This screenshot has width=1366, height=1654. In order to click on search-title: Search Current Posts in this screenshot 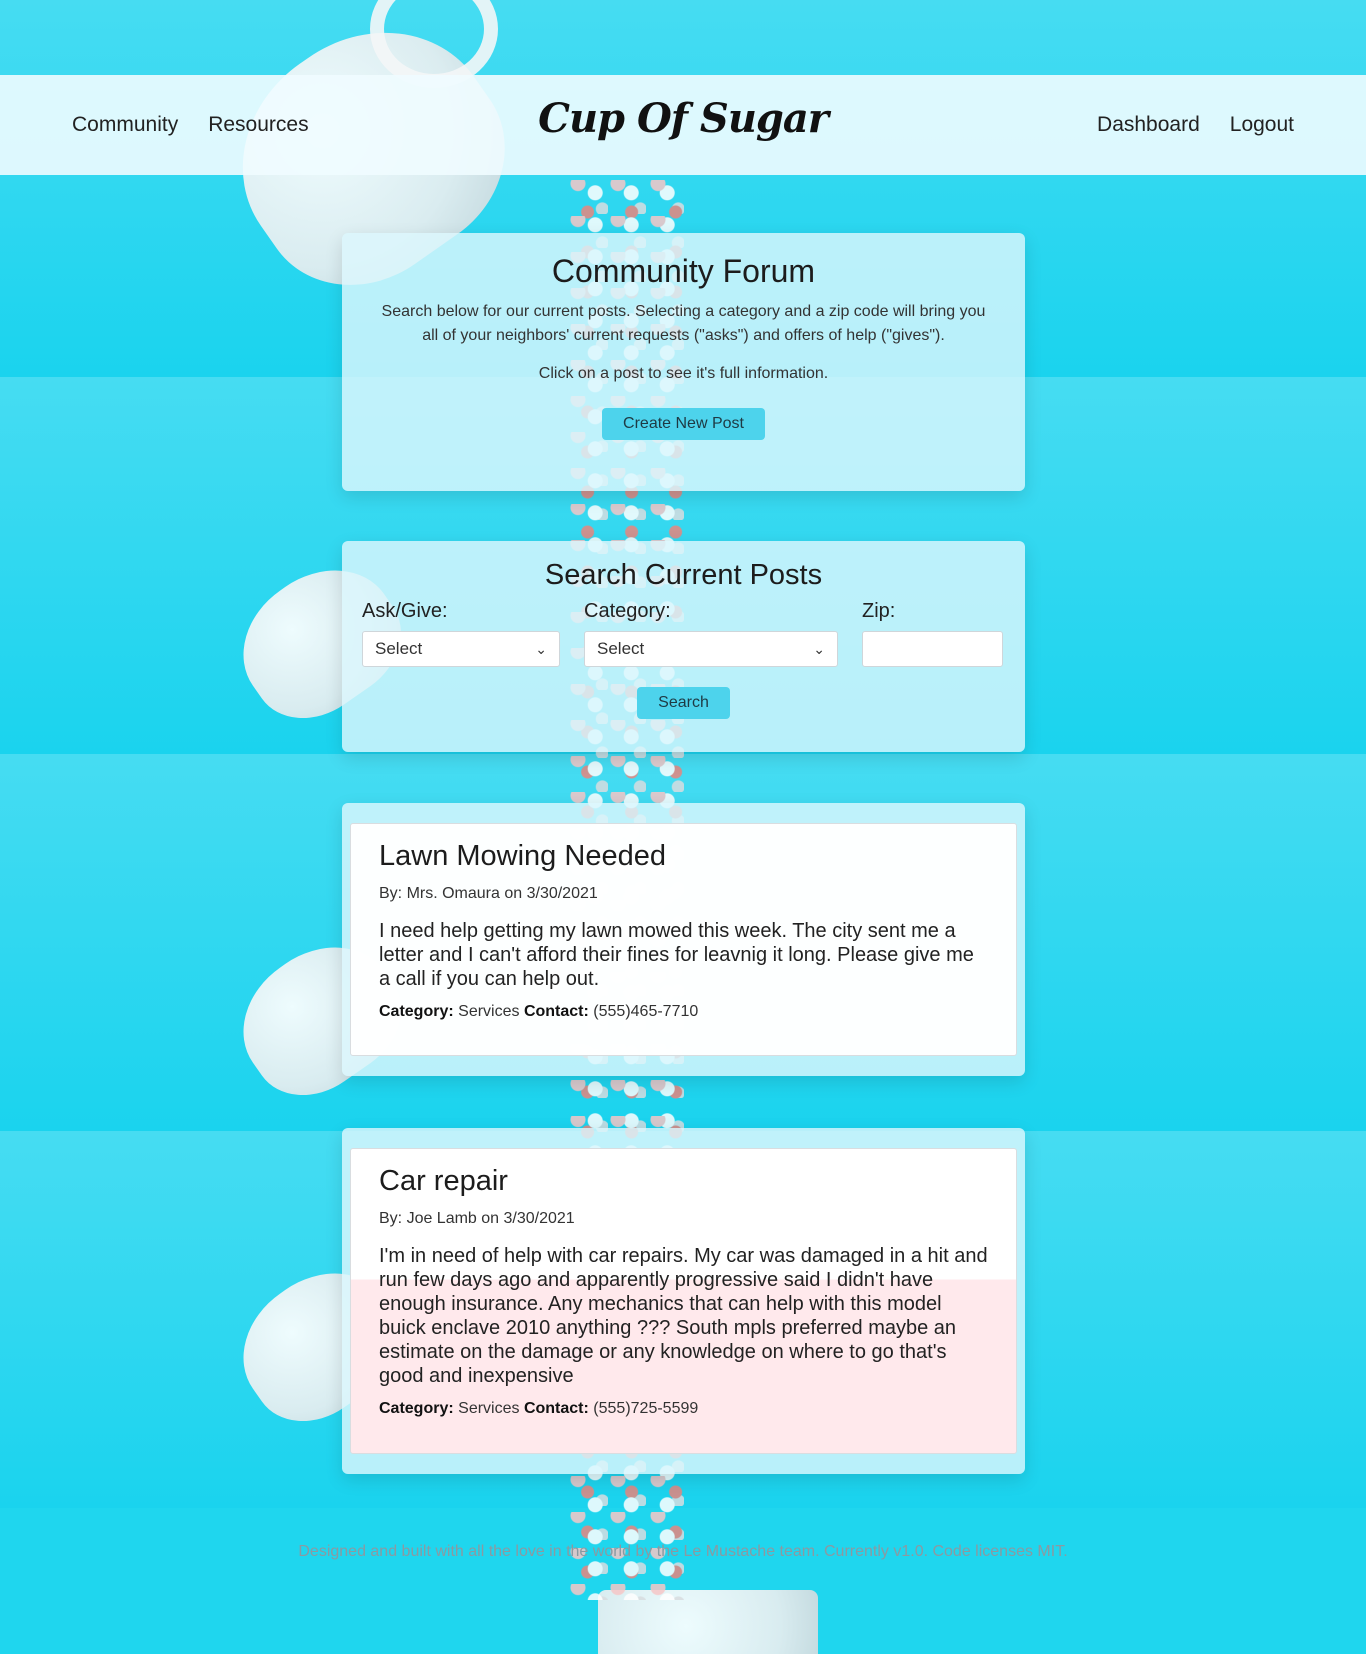, I will do `click(683, 575)`.